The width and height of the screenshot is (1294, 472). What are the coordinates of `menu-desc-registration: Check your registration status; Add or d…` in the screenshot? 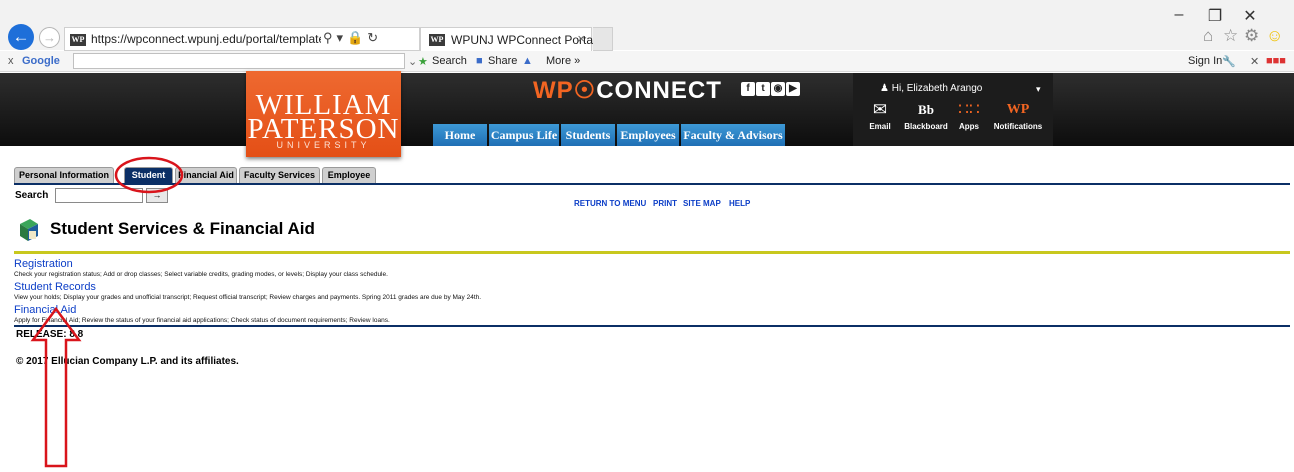 It's located at (201, 274).